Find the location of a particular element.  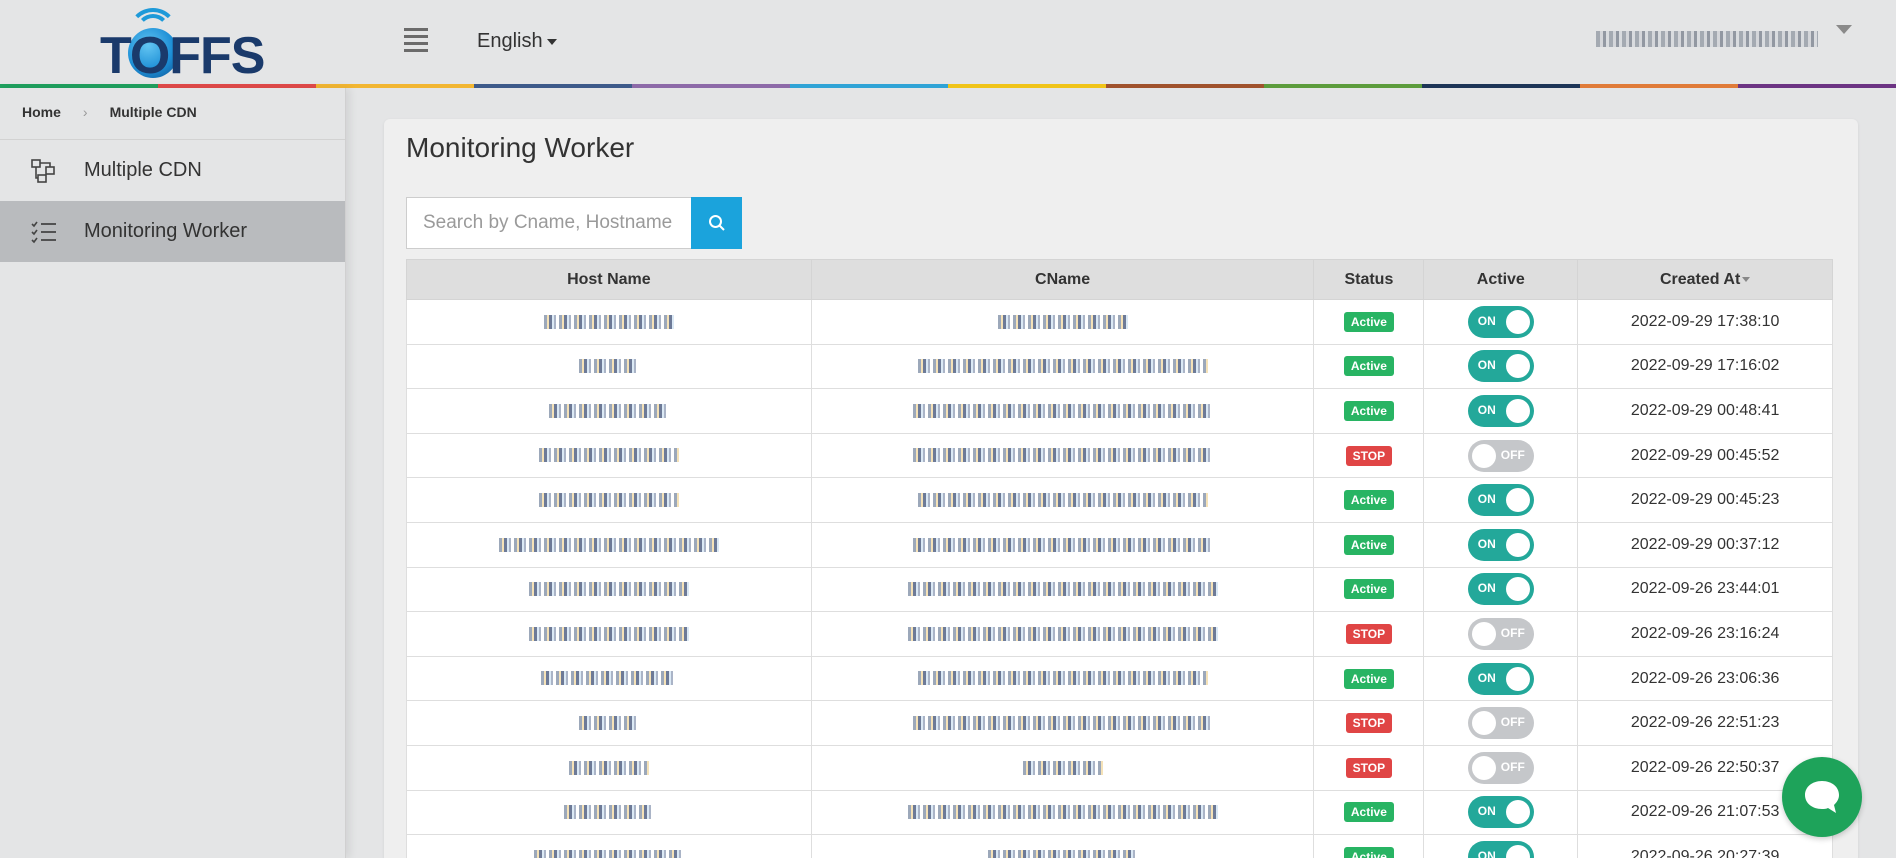

sort-caret-icon is located at coordinates (1746, 279).